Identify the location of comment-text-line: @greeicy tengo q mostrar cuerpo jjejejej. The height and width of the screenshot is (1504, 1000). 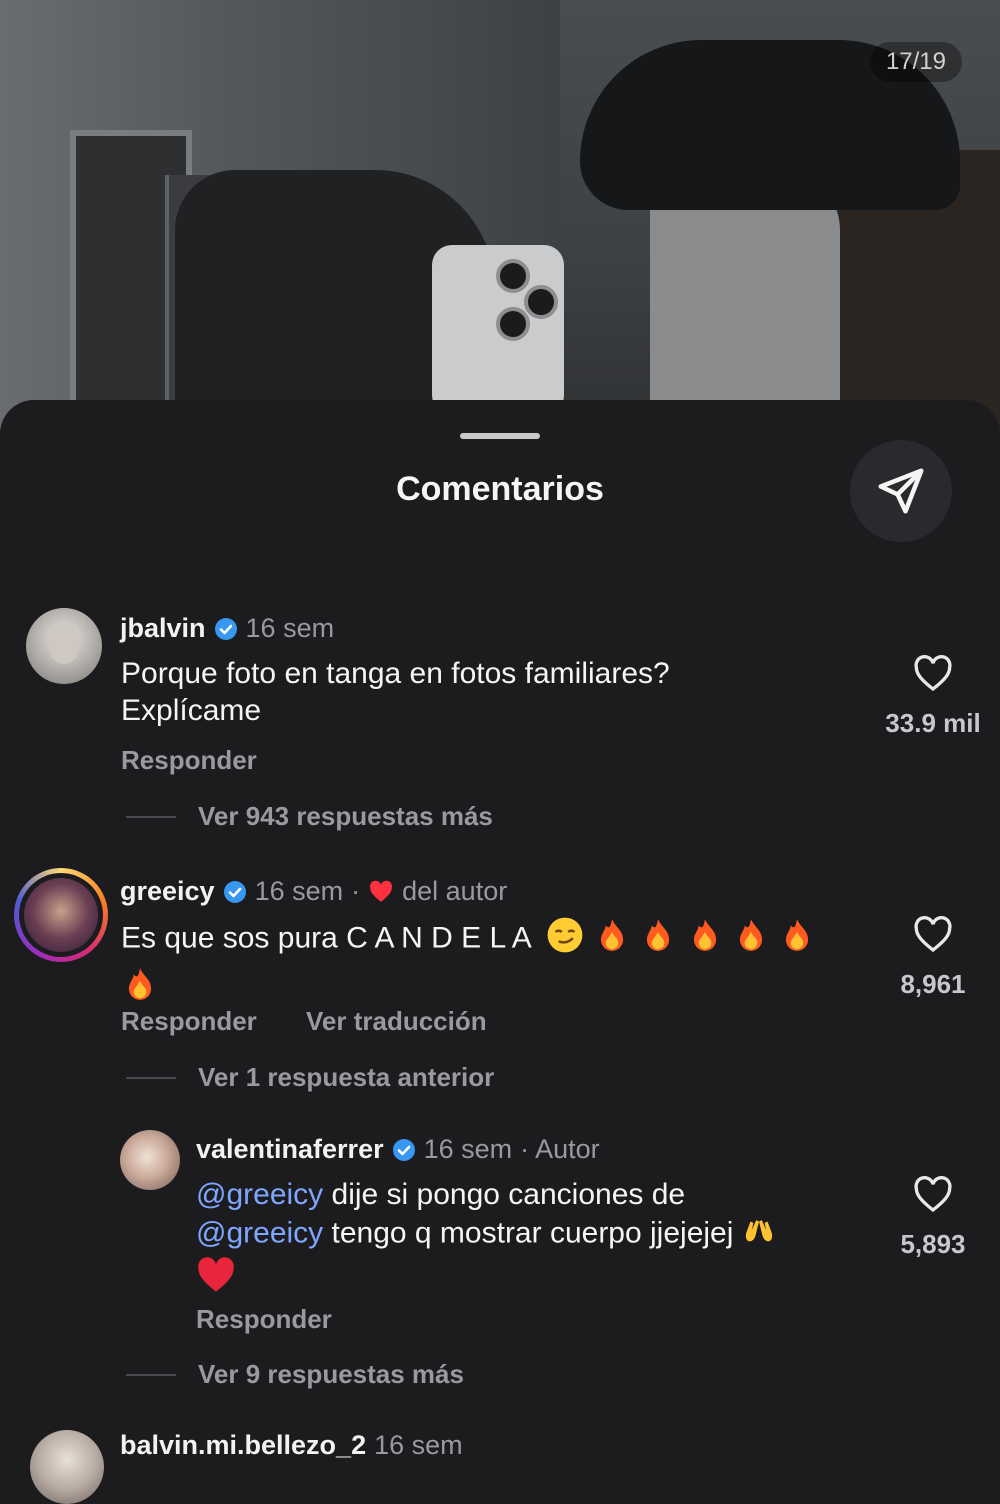
(536, 1234).